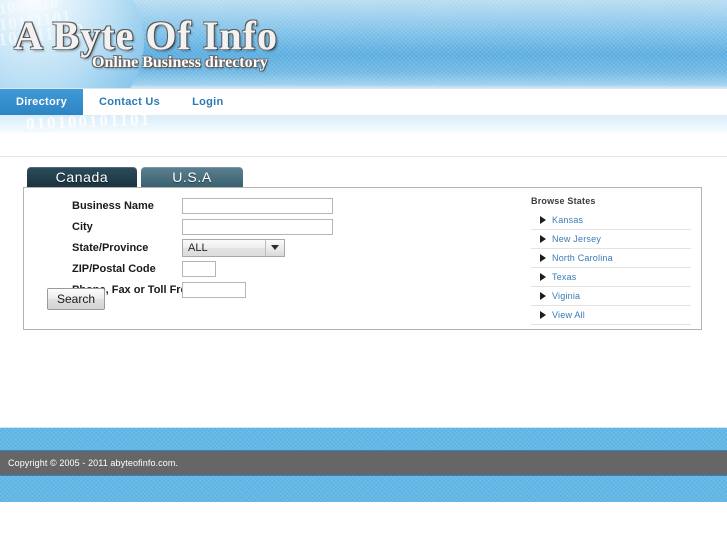  What do you see at coordinates (114, 268) in the screenshot?
I see `label-zip-postal-code: ZIP/Postal Code` at bounding box center [114, 268].